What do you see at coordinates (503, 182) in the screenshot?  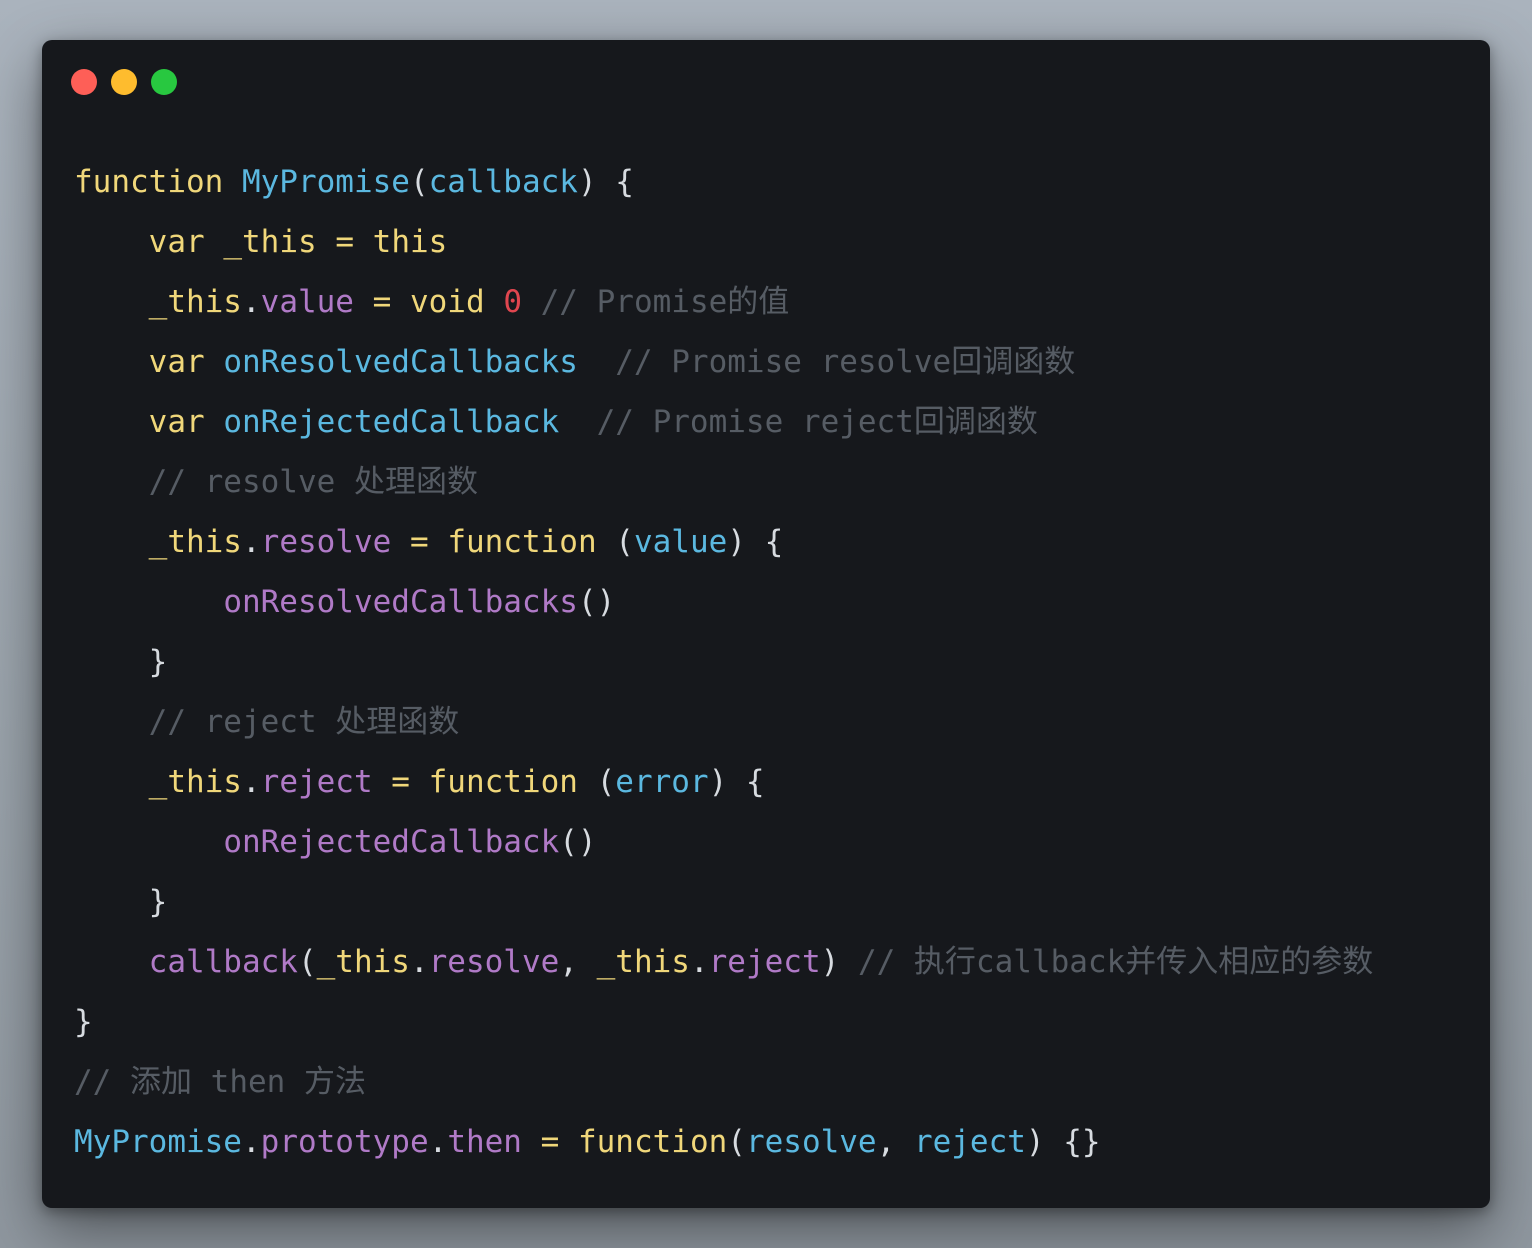 I see `code-token-param: callback` at bounding box center [503, 182].